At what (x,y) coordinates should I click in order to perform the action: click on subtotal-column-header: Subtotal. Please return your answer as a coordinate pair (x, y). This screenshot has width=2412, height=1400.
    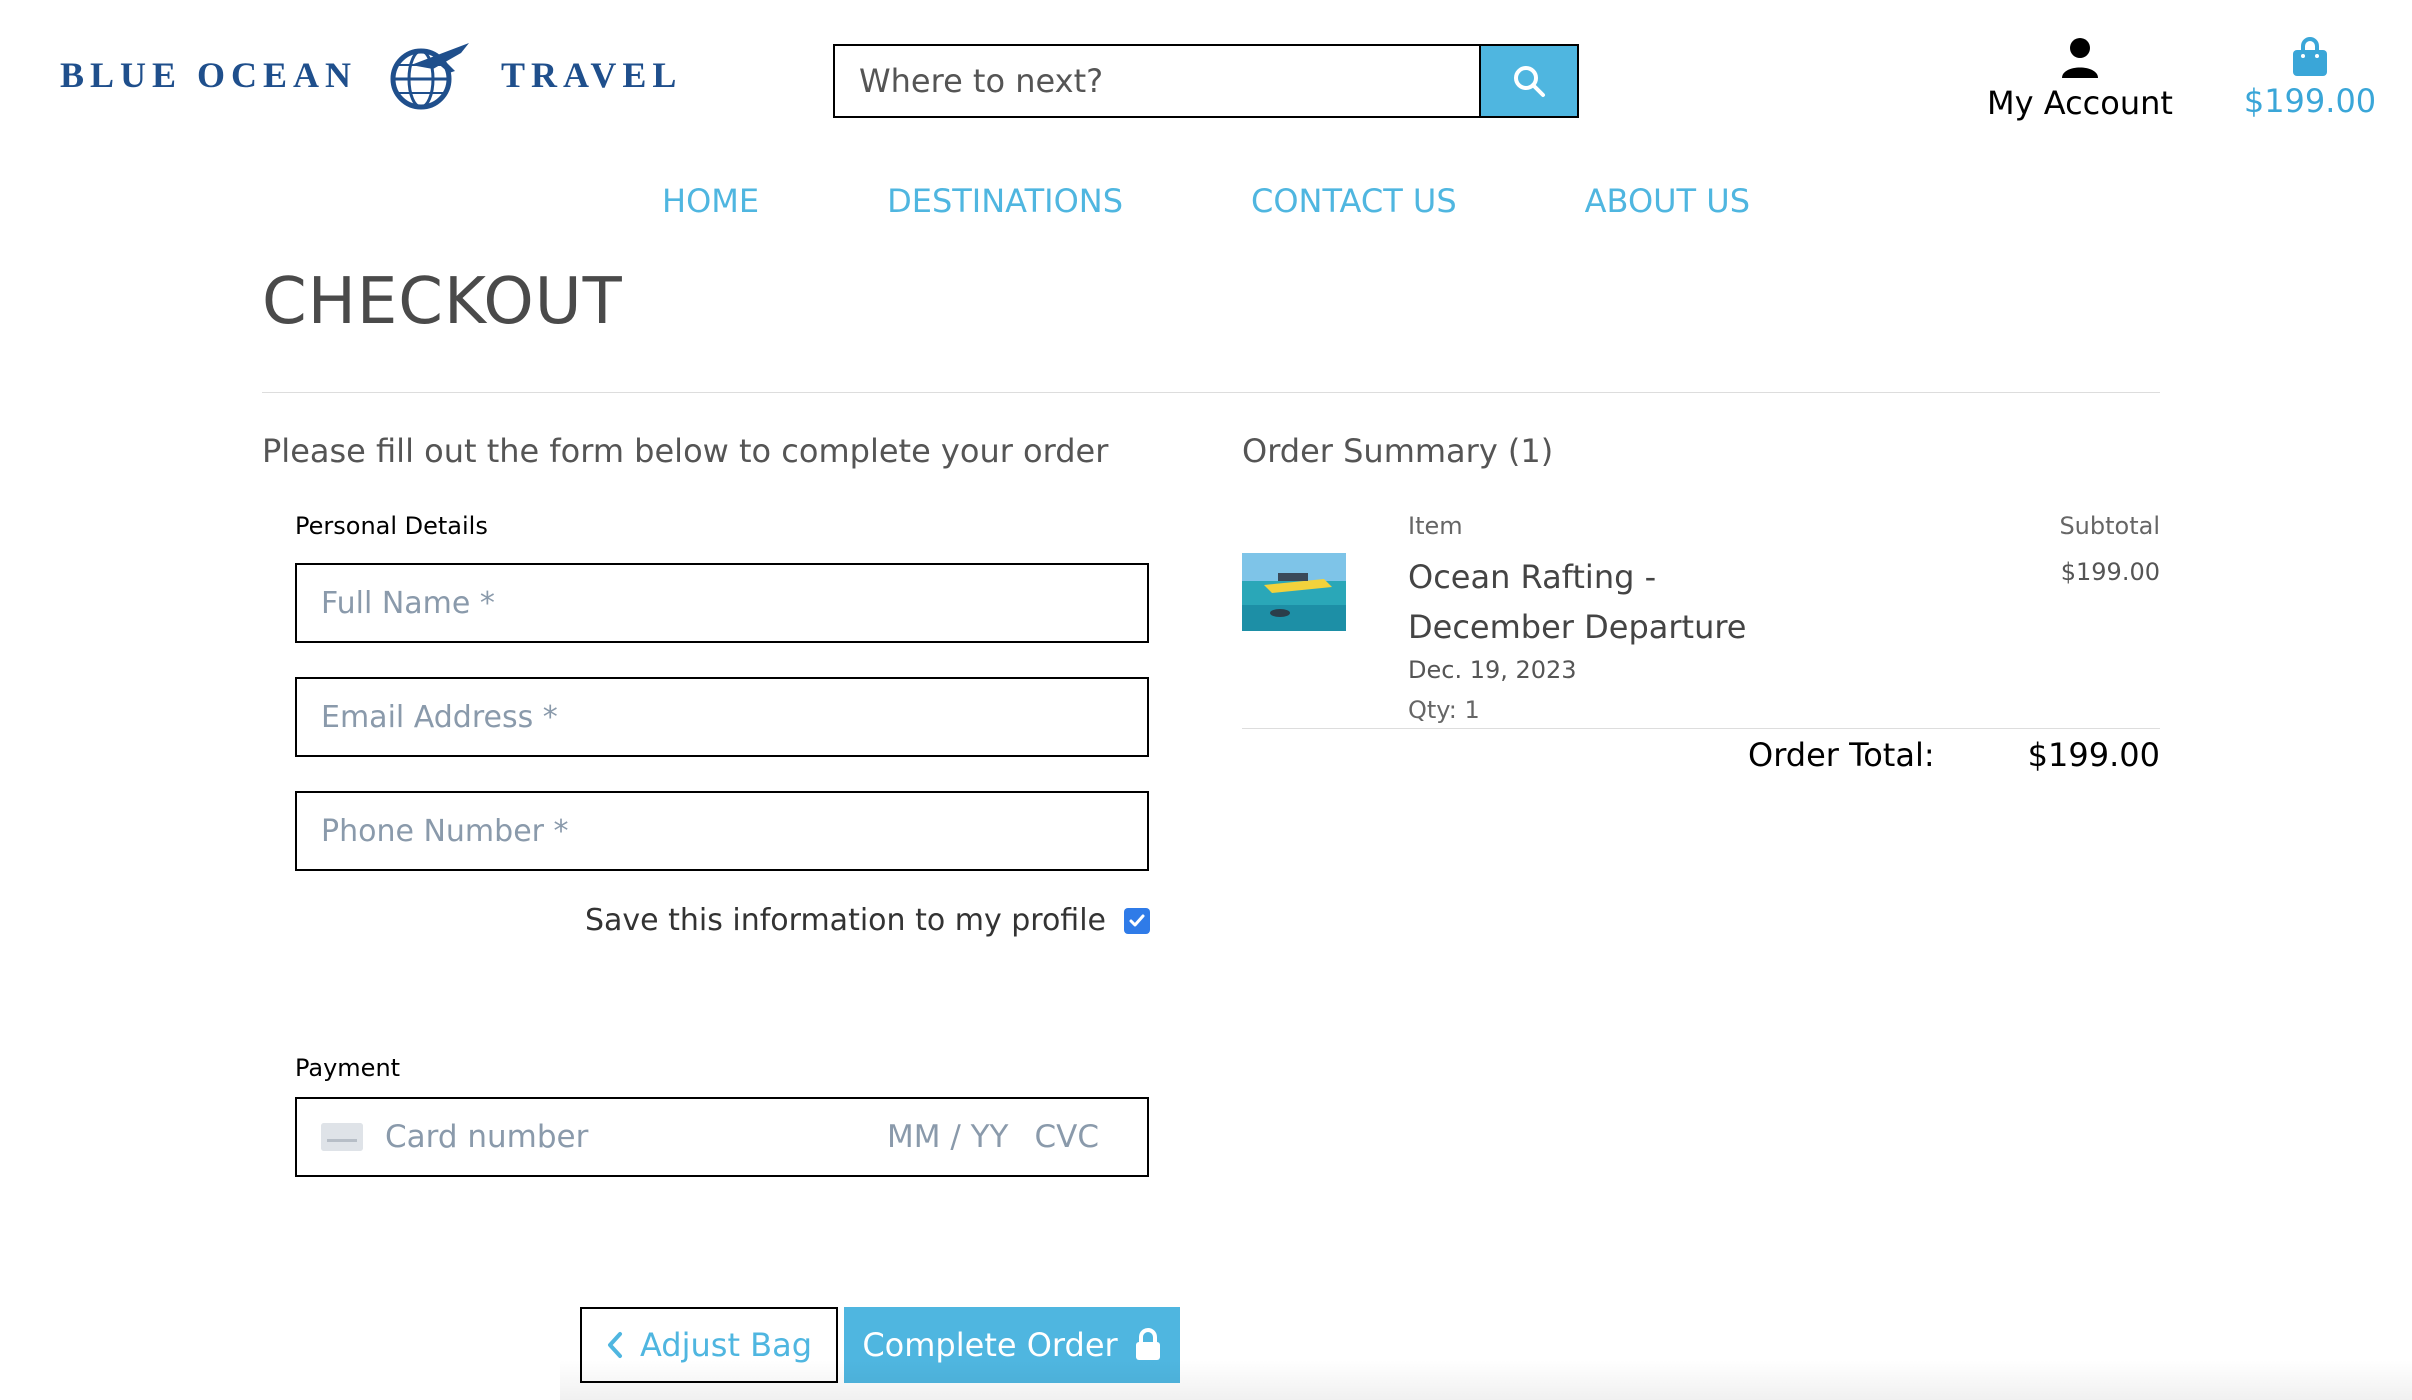
    Looking at the image, I should click on (2109, 526).